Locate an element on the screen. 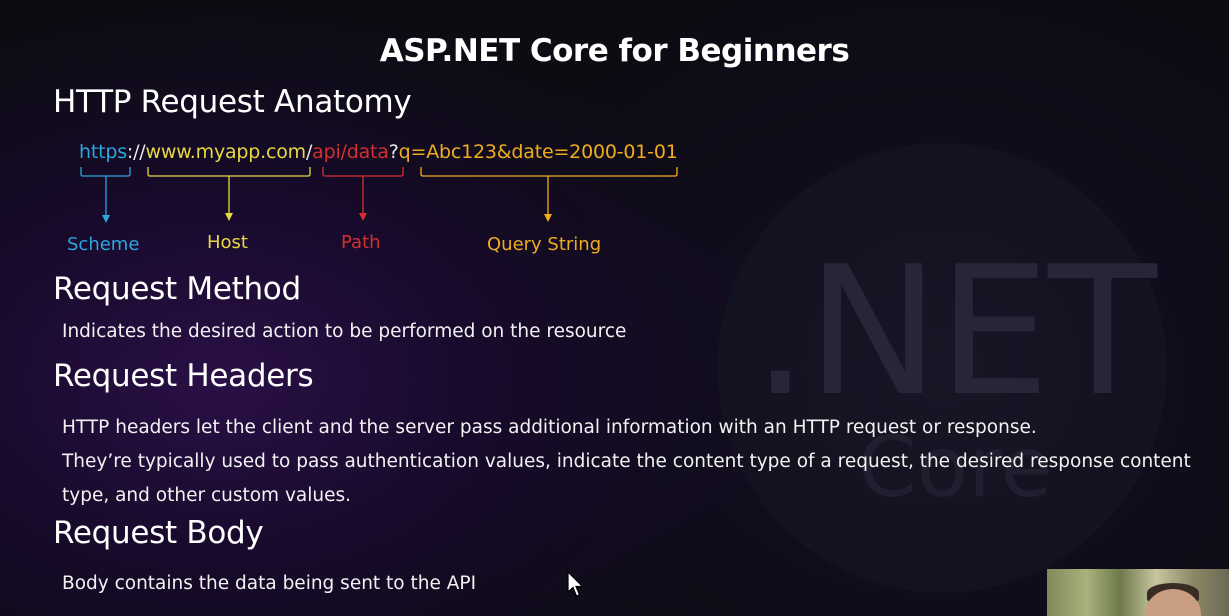 The width and height of the screenshot is (1229, 616). headers-heading: Request Headers is located at coordinates (183, 376).